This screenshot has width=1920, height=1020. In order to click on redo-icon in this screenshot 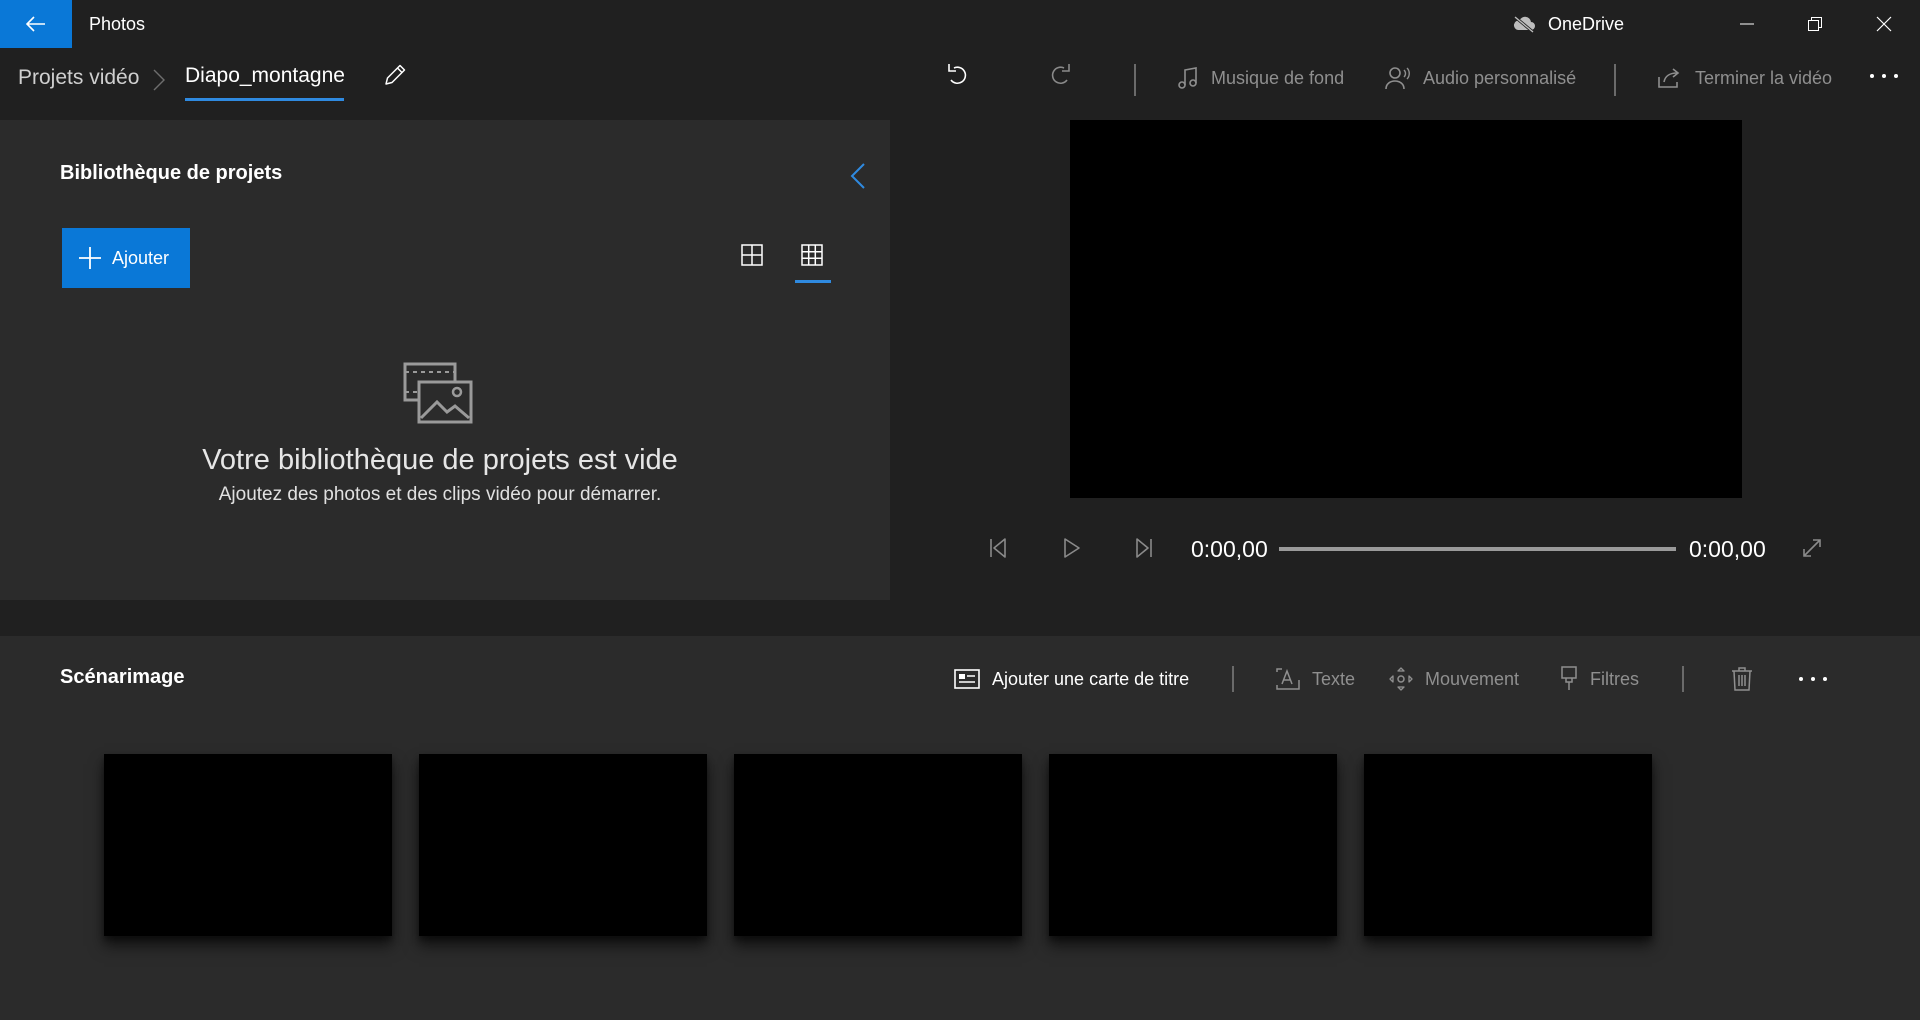, I will do `click(1060, 74)`.